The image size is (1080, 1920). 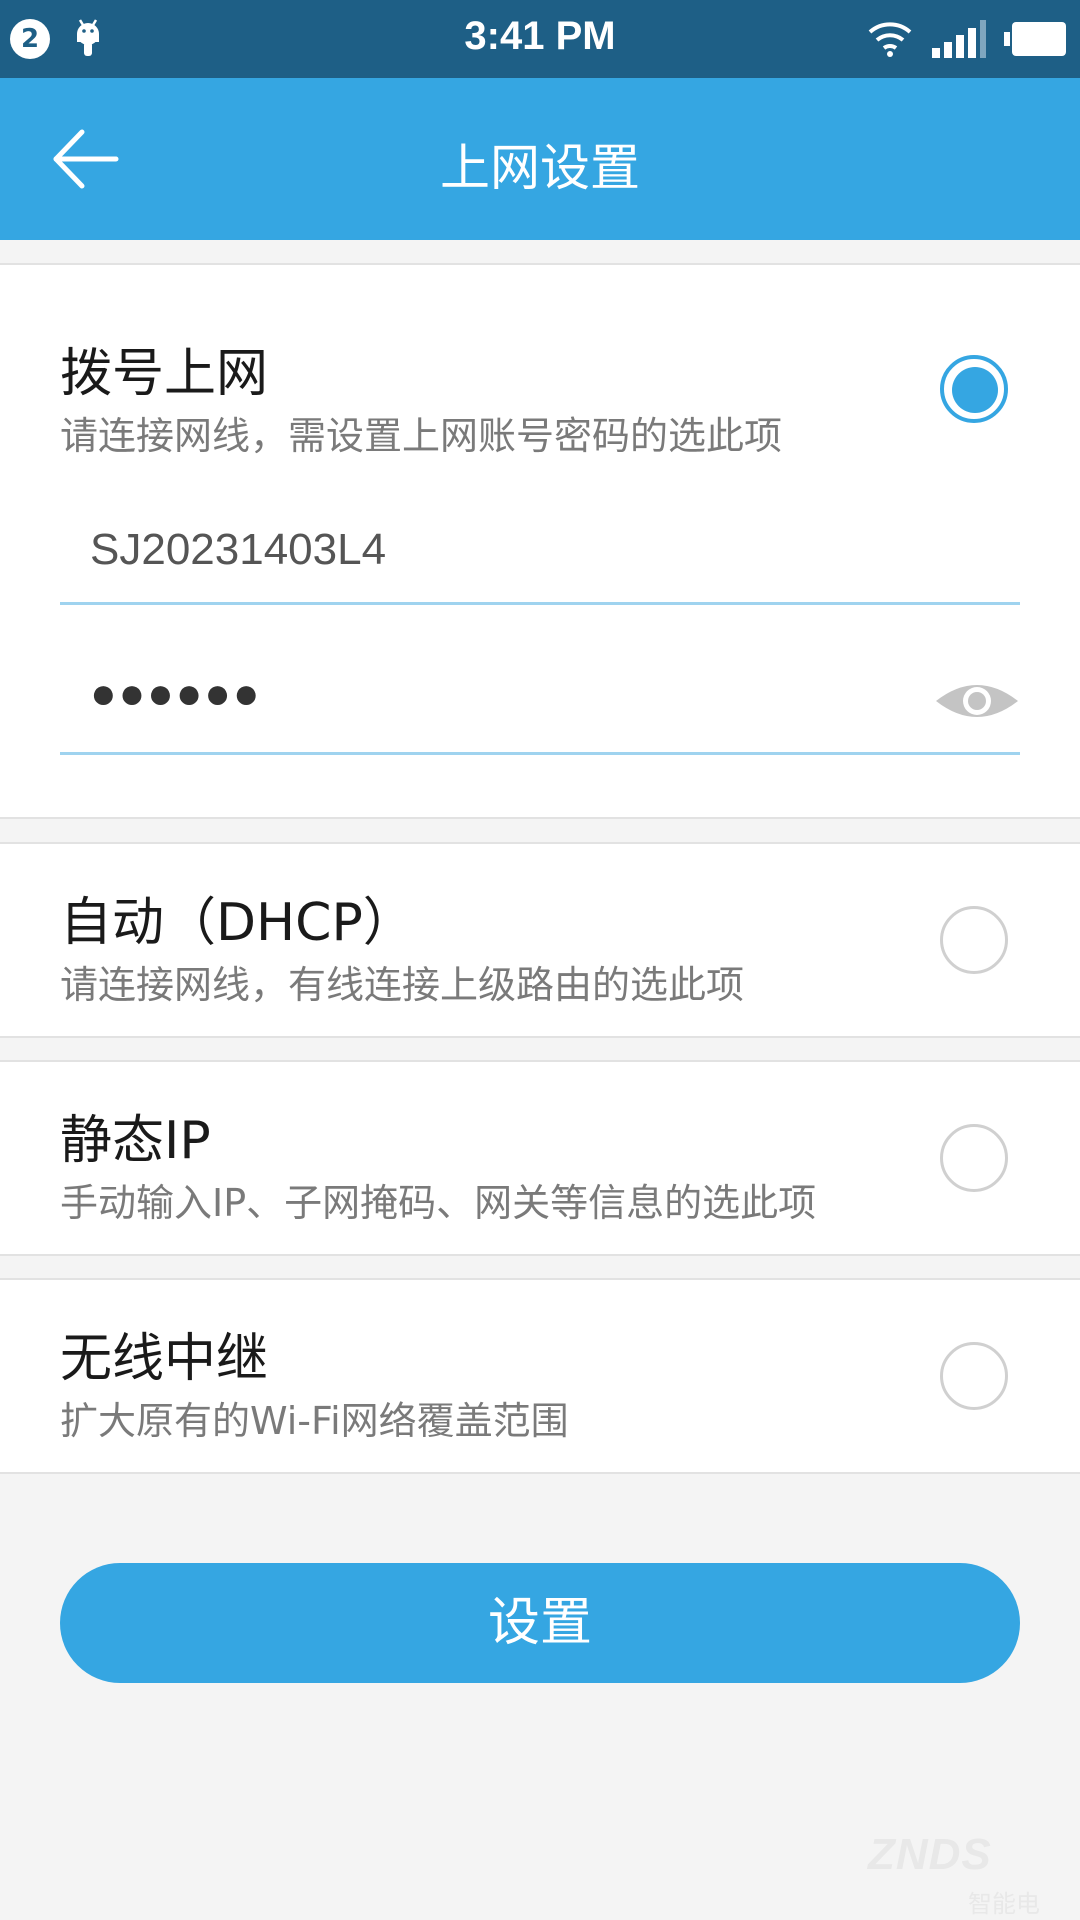 What do you see at coordinates (164, 1359) in the screenshot?
I see `option-title: 无线中继` at bounding box center [164, 1359].